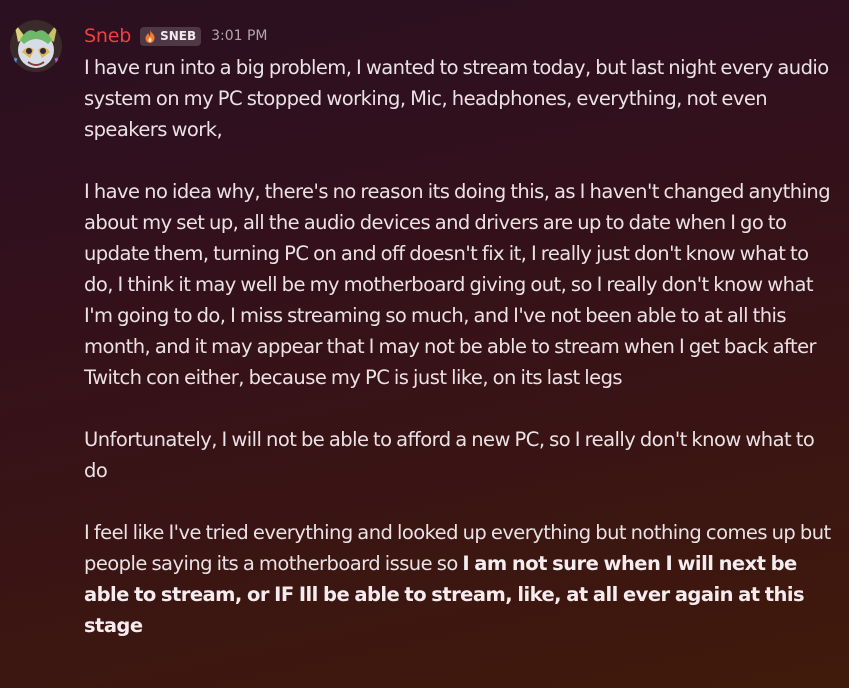 The image size is (849, 688). I want to click on flame-icon, so click(150, 36).